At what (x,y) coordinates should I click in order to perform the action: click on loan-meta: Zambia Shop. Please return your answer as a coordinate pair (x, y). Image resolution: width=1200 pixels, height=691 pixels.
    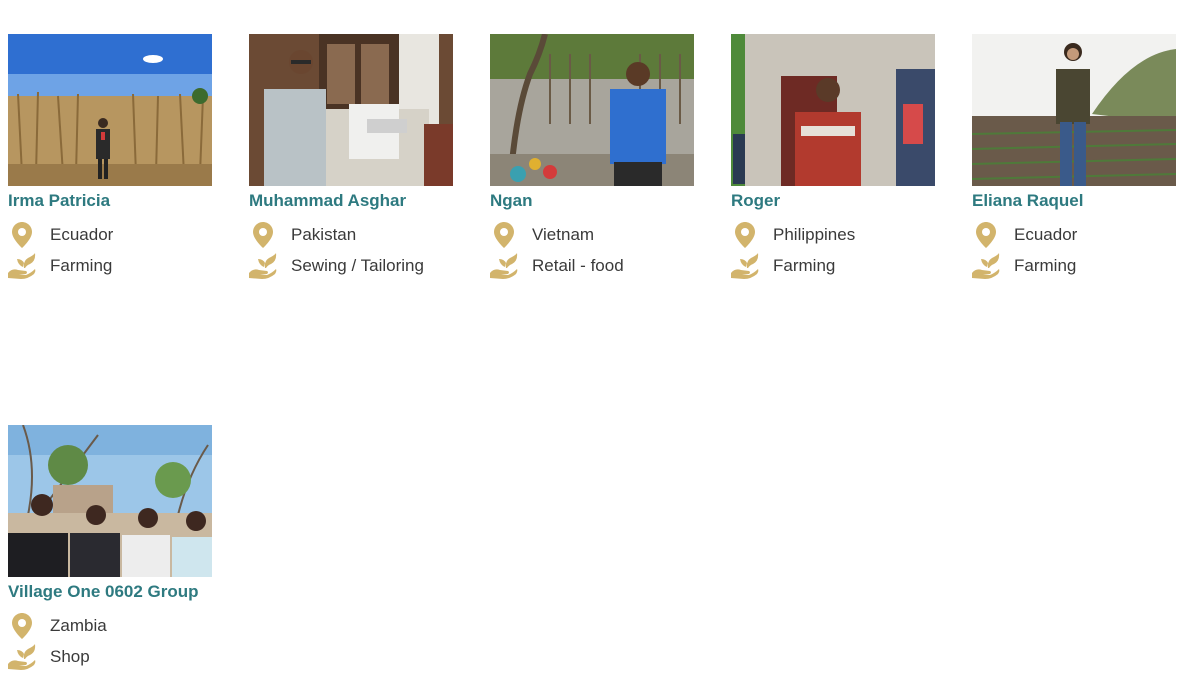
    Looking at the image, I should click on (110, 641).